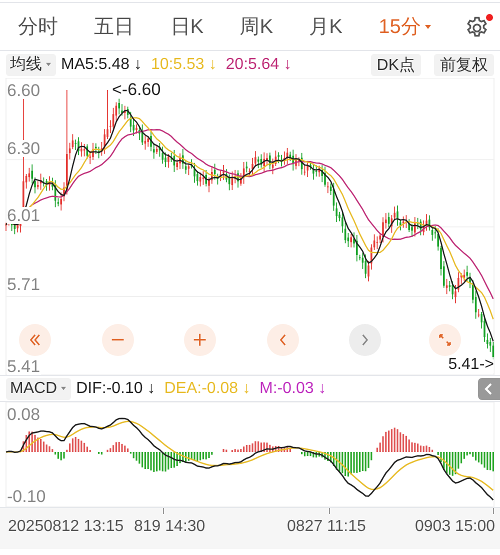  I want to click on indicator-value: 10:5.53 ↓, so click(183, 64).